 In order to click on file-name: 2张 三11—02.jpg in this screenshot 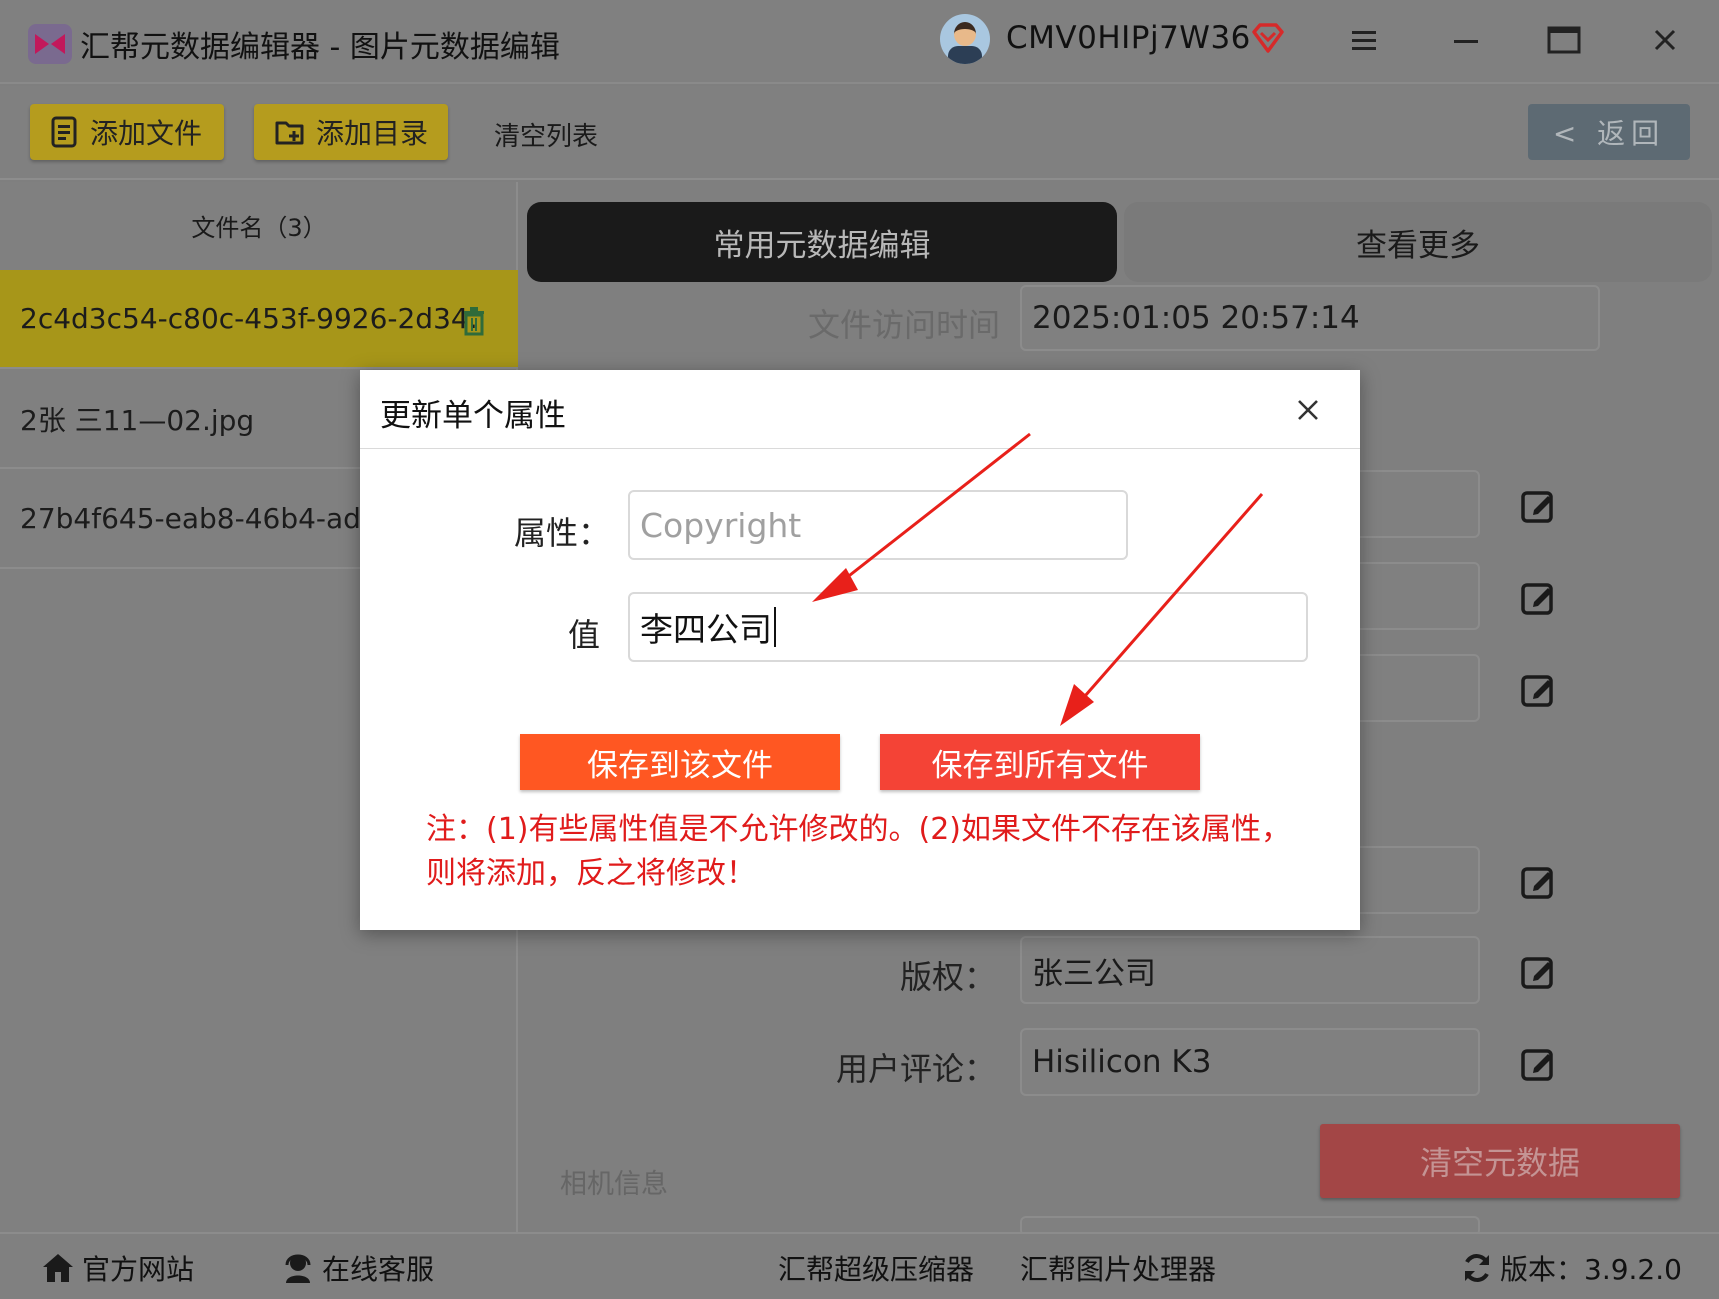, I will do `click(137, 420)`.